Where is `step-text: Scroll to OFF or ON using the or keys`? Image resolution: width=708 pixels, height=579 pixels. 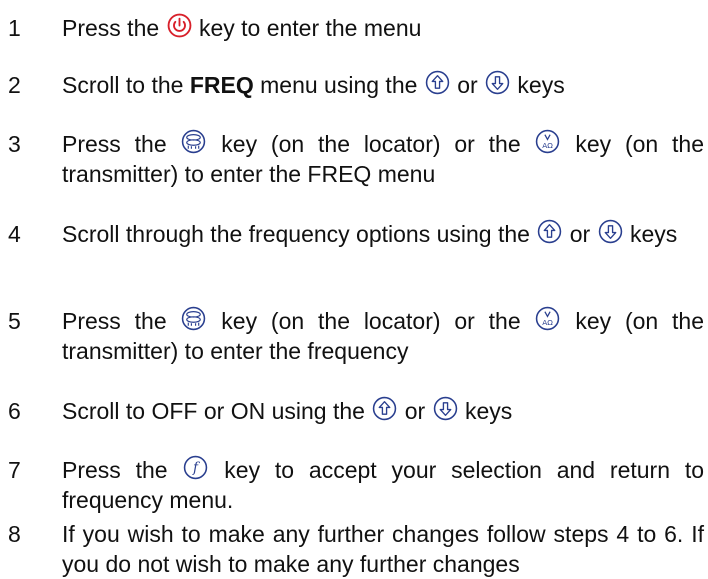 step-text: Scroll to OFF or ON using the or keys is located at coordinates (287, 410).